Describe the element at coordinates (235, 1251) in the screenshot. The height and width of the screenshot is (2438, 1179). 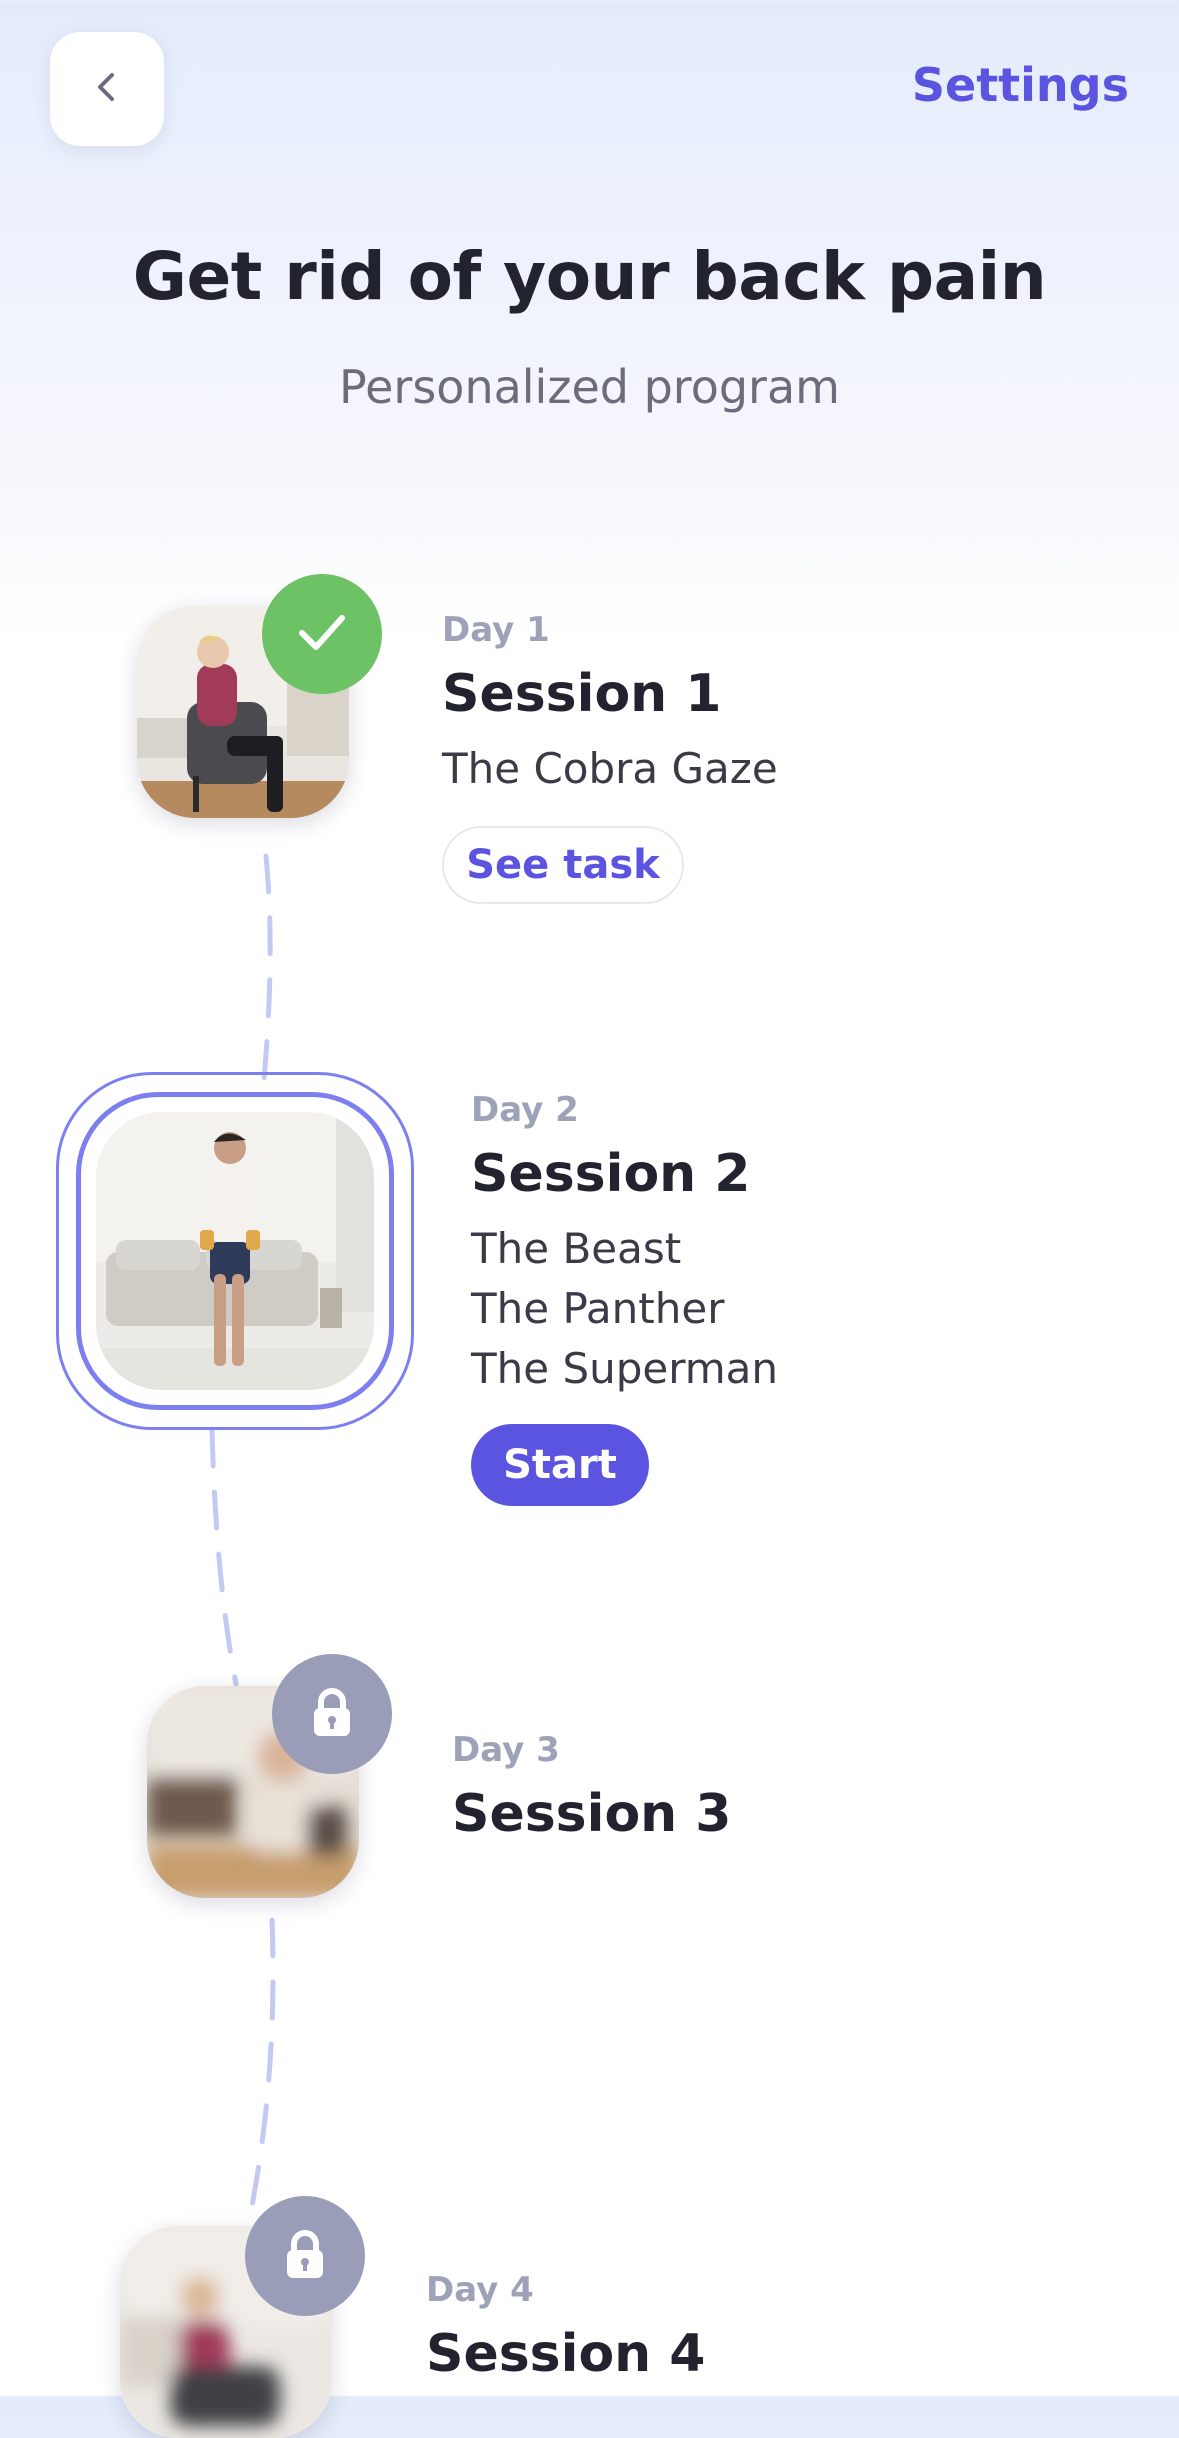
I see `session-2-thumbnail` at that location.